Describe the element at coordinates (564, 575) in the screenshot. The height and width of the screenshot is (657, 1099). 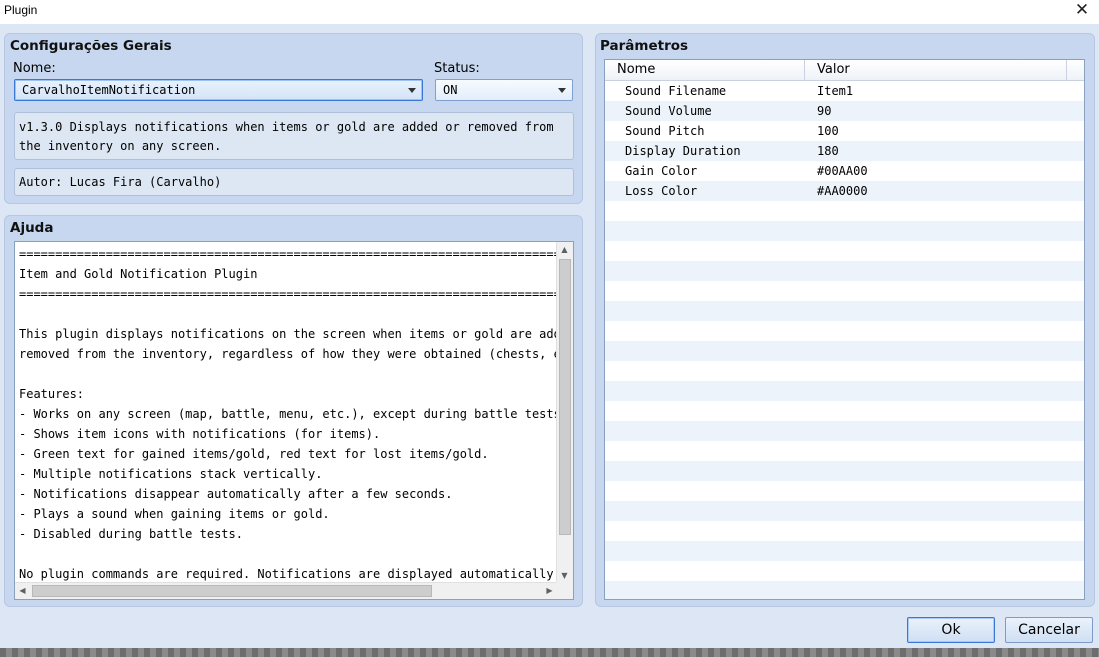
I see `scroll-down-icon: ▼` at that location.